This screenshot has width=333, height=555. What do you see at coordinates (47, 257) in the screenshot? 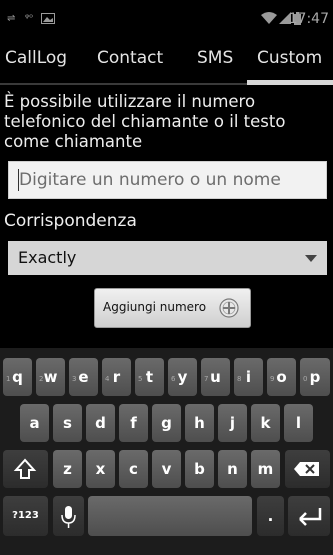
I see `match-selected-value: Exactly` at bounding box center [47, 257].